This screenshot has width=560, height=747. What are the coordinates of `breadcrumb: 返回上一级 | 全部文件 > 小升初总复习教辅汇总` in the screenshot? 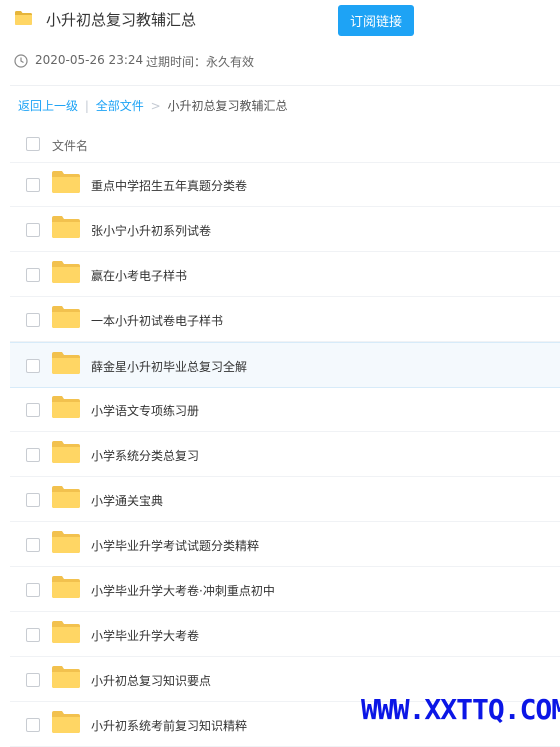 It's located at (154, 105).